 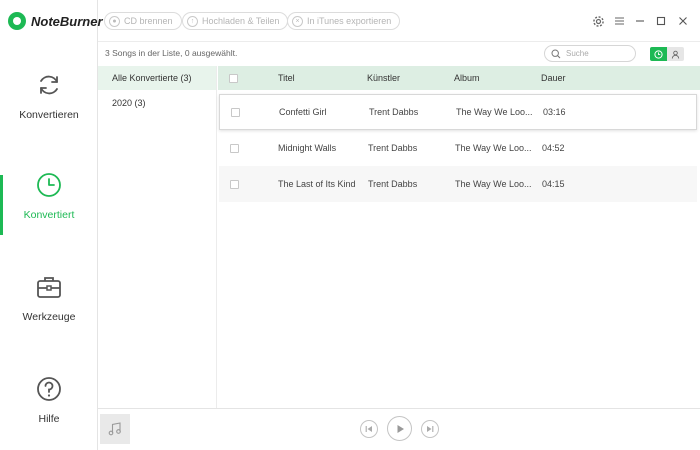 I want to click on view-by-artist-button, so click(x=675, y=54).